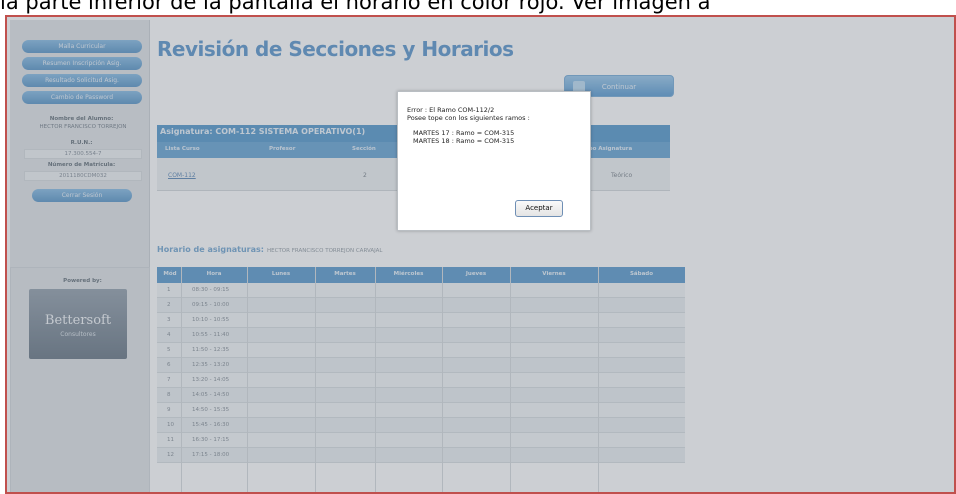 The image size is (956, 494). What do you see at coordinates (451, 110) in the screenshot?
I see `dialog-error-line: Error : El Ramo COM-112/2` at bounding box center [451, 110].